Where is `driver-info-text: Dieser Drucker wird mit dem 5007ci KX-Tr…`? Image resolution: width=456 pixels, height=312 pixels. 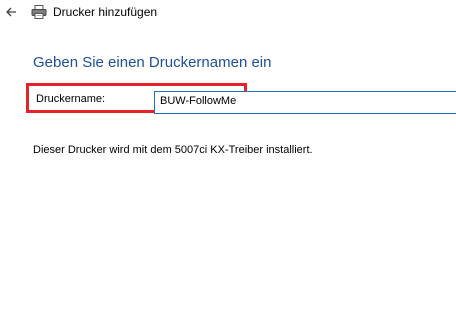 driver-info-text: Dieser Drucker wird mit dem 5007ci KX-Tr… is located at coordinates (173, 150).